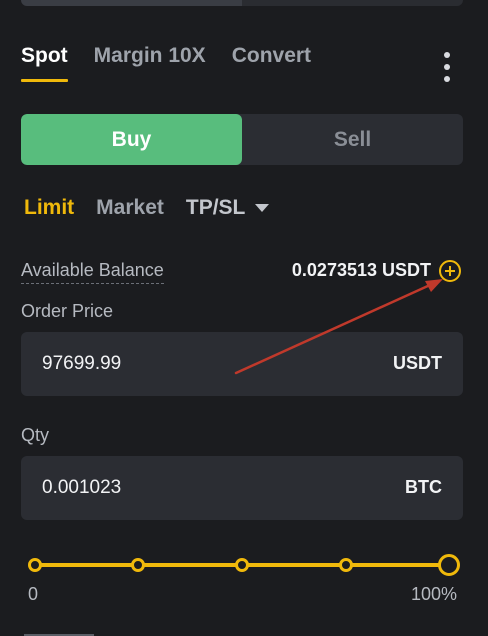  I want to click on slider-min-label: 0, so click(33, 594).